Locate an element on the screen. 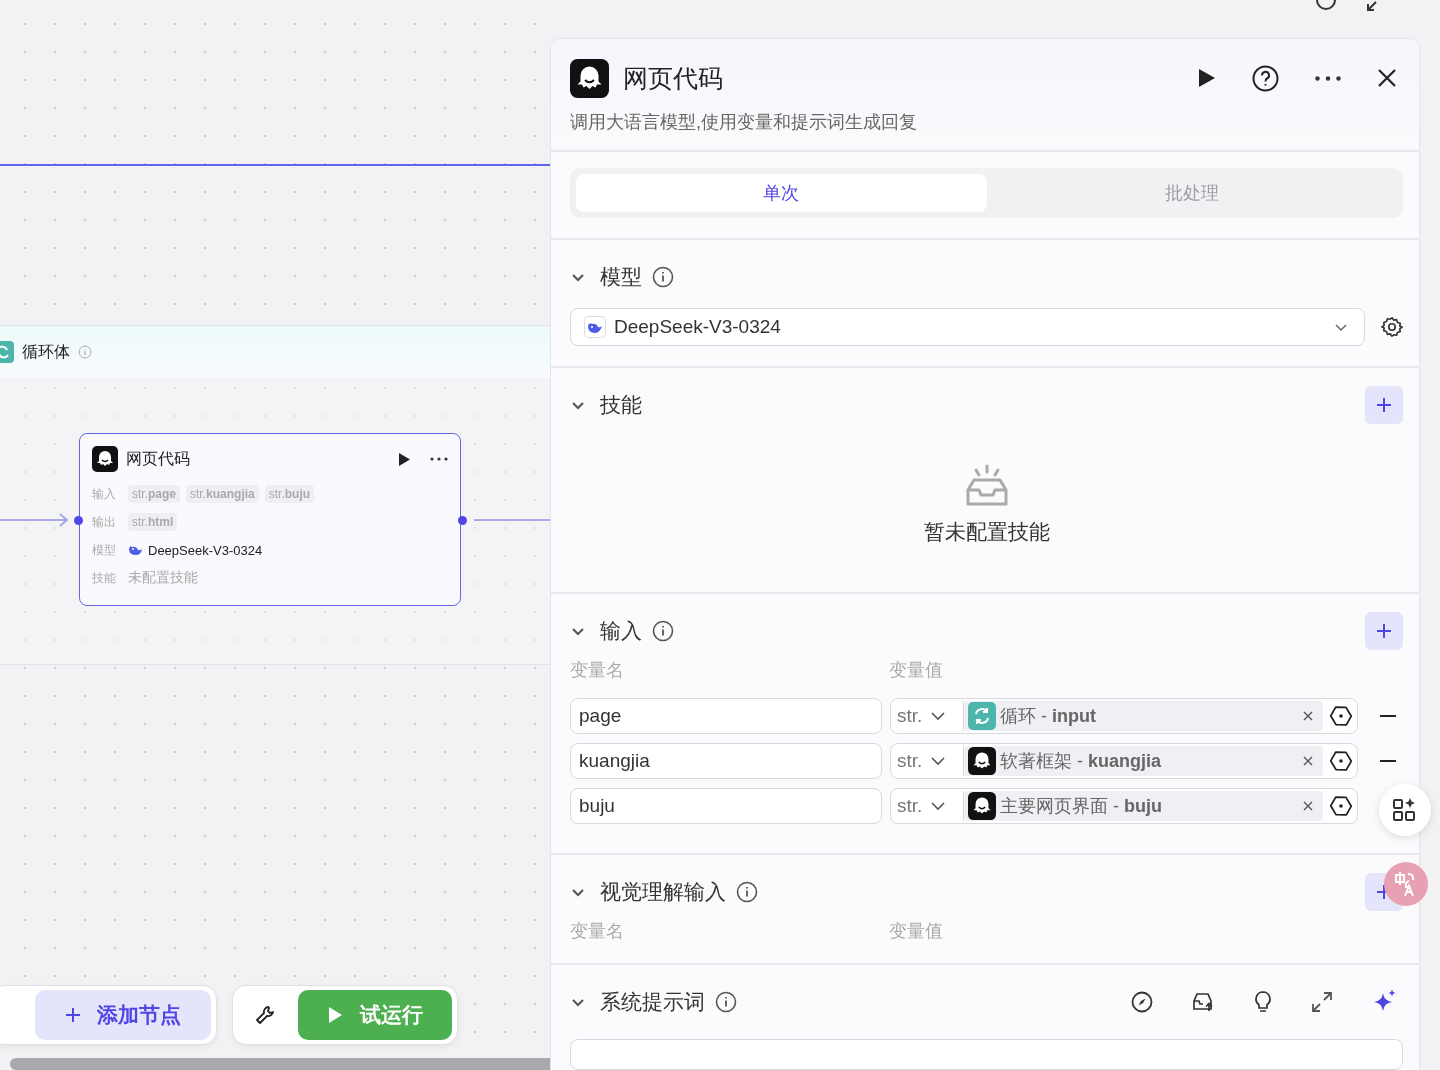  panel-description: 调用大语言模型,使用变量和提示词生成回复 is located at coordinates (744, 122).